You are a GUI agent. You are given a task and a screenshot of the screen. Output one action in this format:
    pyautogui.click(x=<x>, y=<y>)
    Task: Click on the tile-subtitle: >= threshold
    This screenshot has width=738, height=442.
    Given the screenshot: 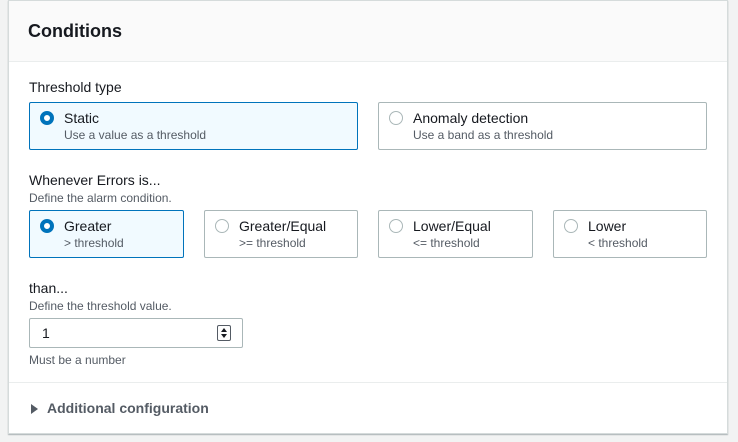 What is the action you would take?
    pyautogui.click(x=272, y=243)
    